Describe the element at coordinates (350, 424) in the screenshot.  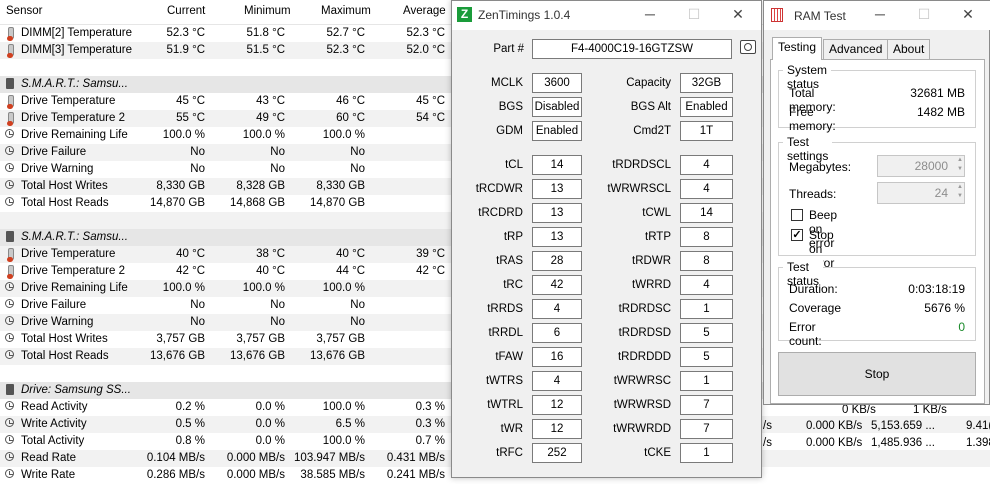
I see `maximum-value: 6.5 %` at that location.